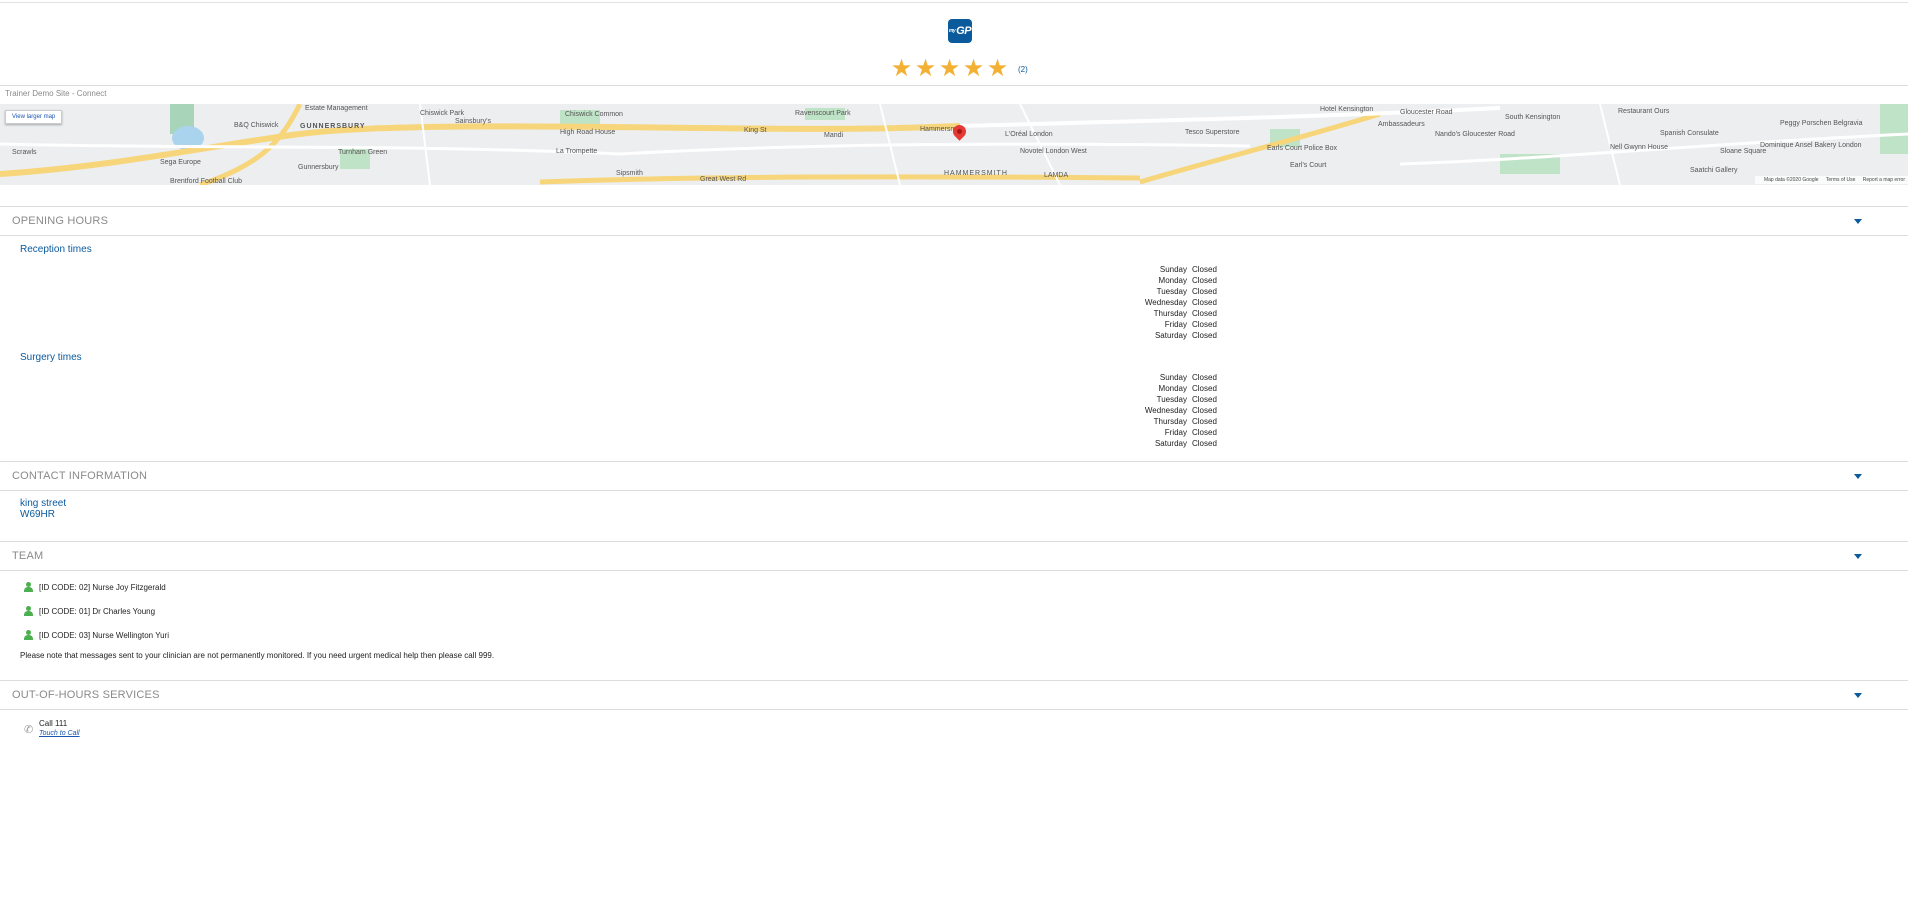 The height and width of the screenshot is (905, 1908). Describe the element at coordinates (723, 179) in the screenshot. I see `map-label: Great West Rd` at that location.